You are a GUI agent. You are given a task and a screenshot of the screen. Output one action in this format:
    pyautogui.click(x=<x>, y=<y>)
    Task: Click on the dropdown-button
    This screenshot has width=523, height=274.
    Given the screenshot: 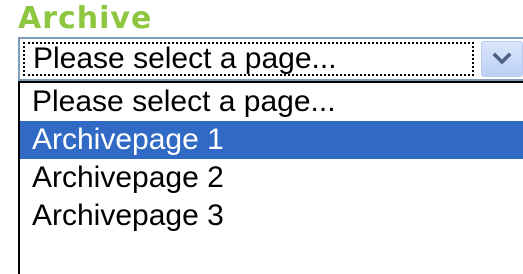 What is the action you would take?
    pyautogui.click(x=502, y=59)
    